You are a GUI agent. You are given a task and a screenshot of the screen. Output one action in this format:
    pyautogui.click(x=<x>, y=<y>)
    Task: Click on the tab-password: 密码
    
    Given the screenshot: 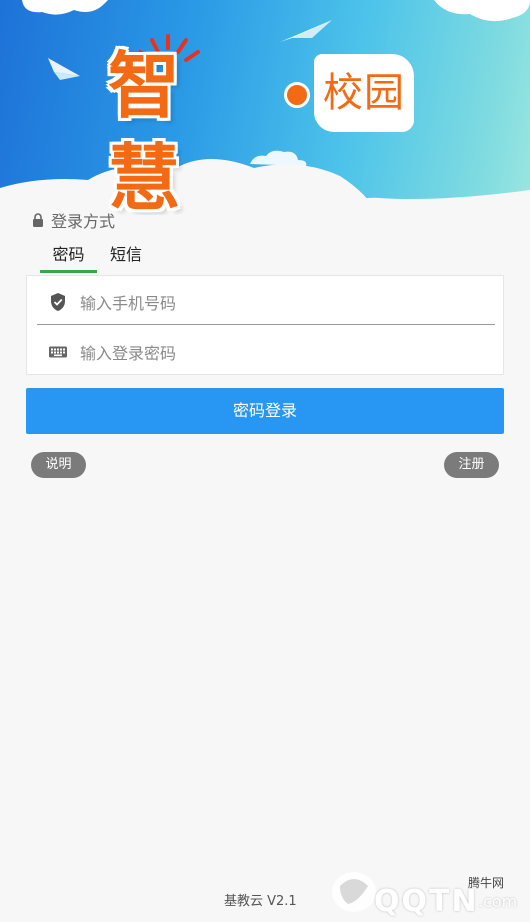 What is the action you would take?
    pyautogui.click(x=68, y=258)
    